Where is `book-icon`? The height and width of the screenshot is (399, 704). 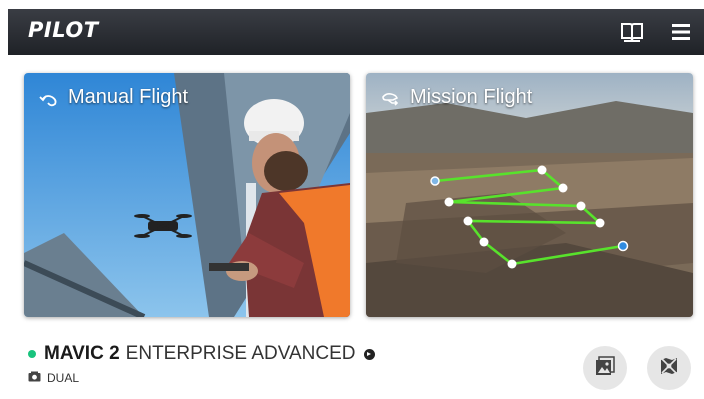
book-icon is located at coordinates (632, 32).